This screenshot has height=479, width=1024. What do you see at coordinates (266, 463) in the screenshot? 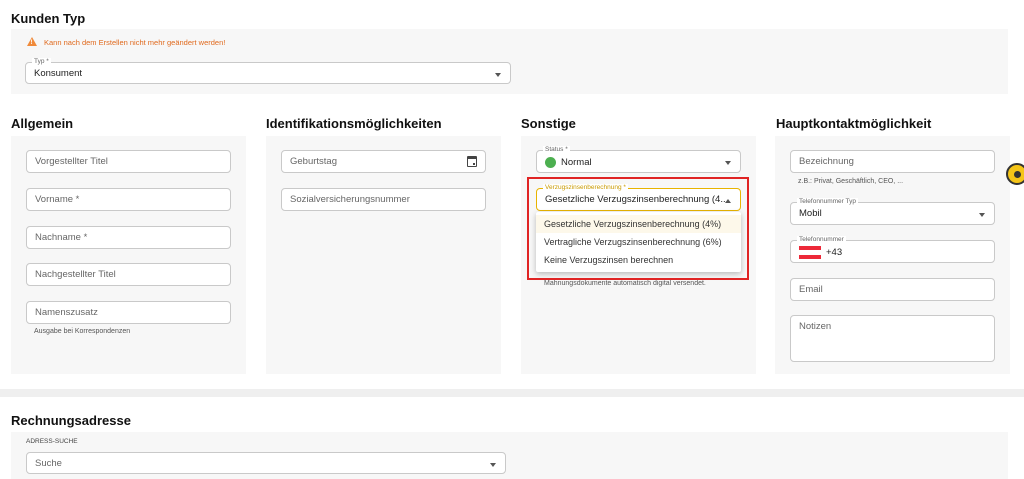
I see `adress-suche-select: Suche` at bounding box center [266, 463].